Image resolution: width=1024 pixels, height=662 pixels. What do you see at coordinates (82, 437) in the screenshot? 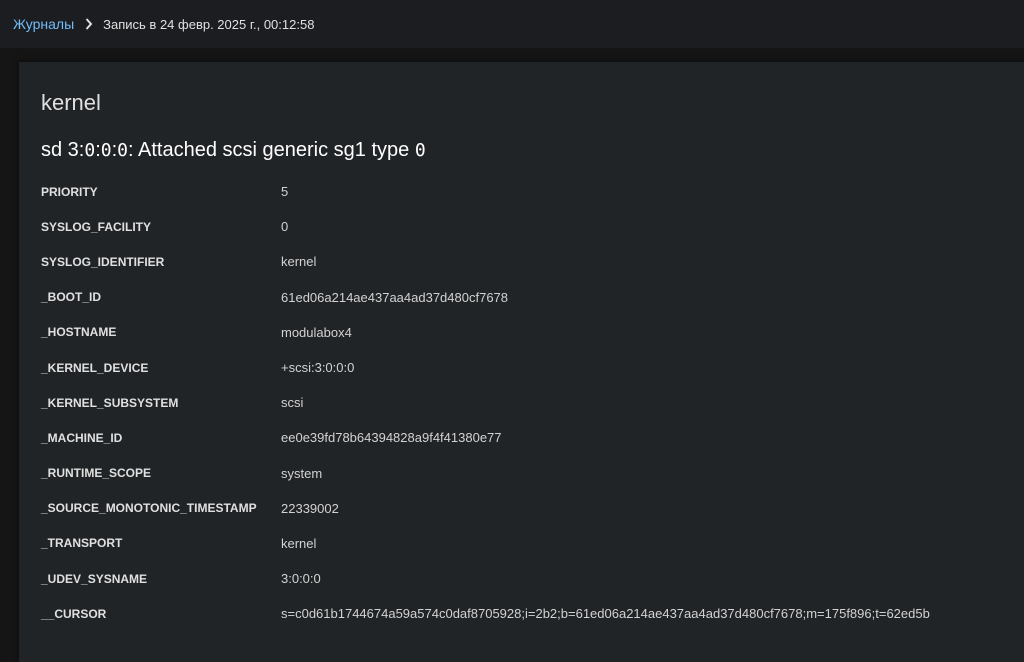
I see `field-key: _MACHINE_ID` at bounding box center [82, 437].